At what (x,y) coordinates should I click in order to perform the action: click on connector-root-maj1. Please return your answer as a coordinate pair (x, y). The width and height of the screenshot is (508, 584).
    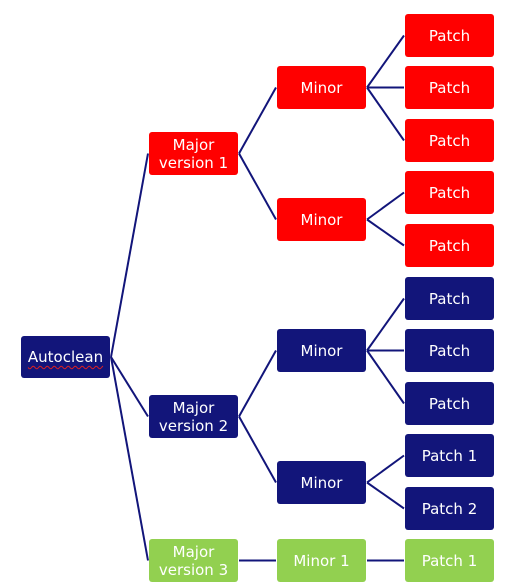
    Looking at the image, I should click on (129, 255).